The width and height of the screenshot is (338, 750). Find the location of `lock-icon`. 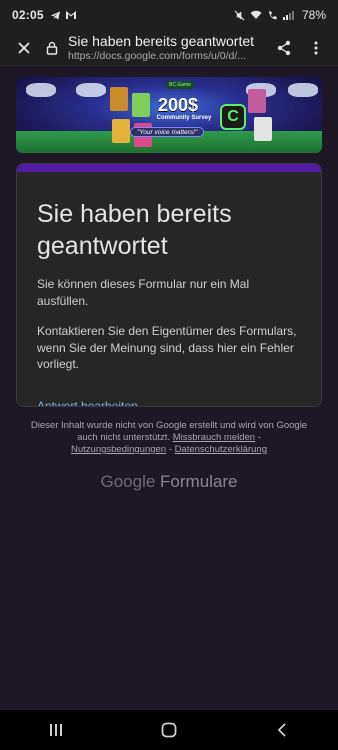

lock-icon is located at coordinates (52, 48).